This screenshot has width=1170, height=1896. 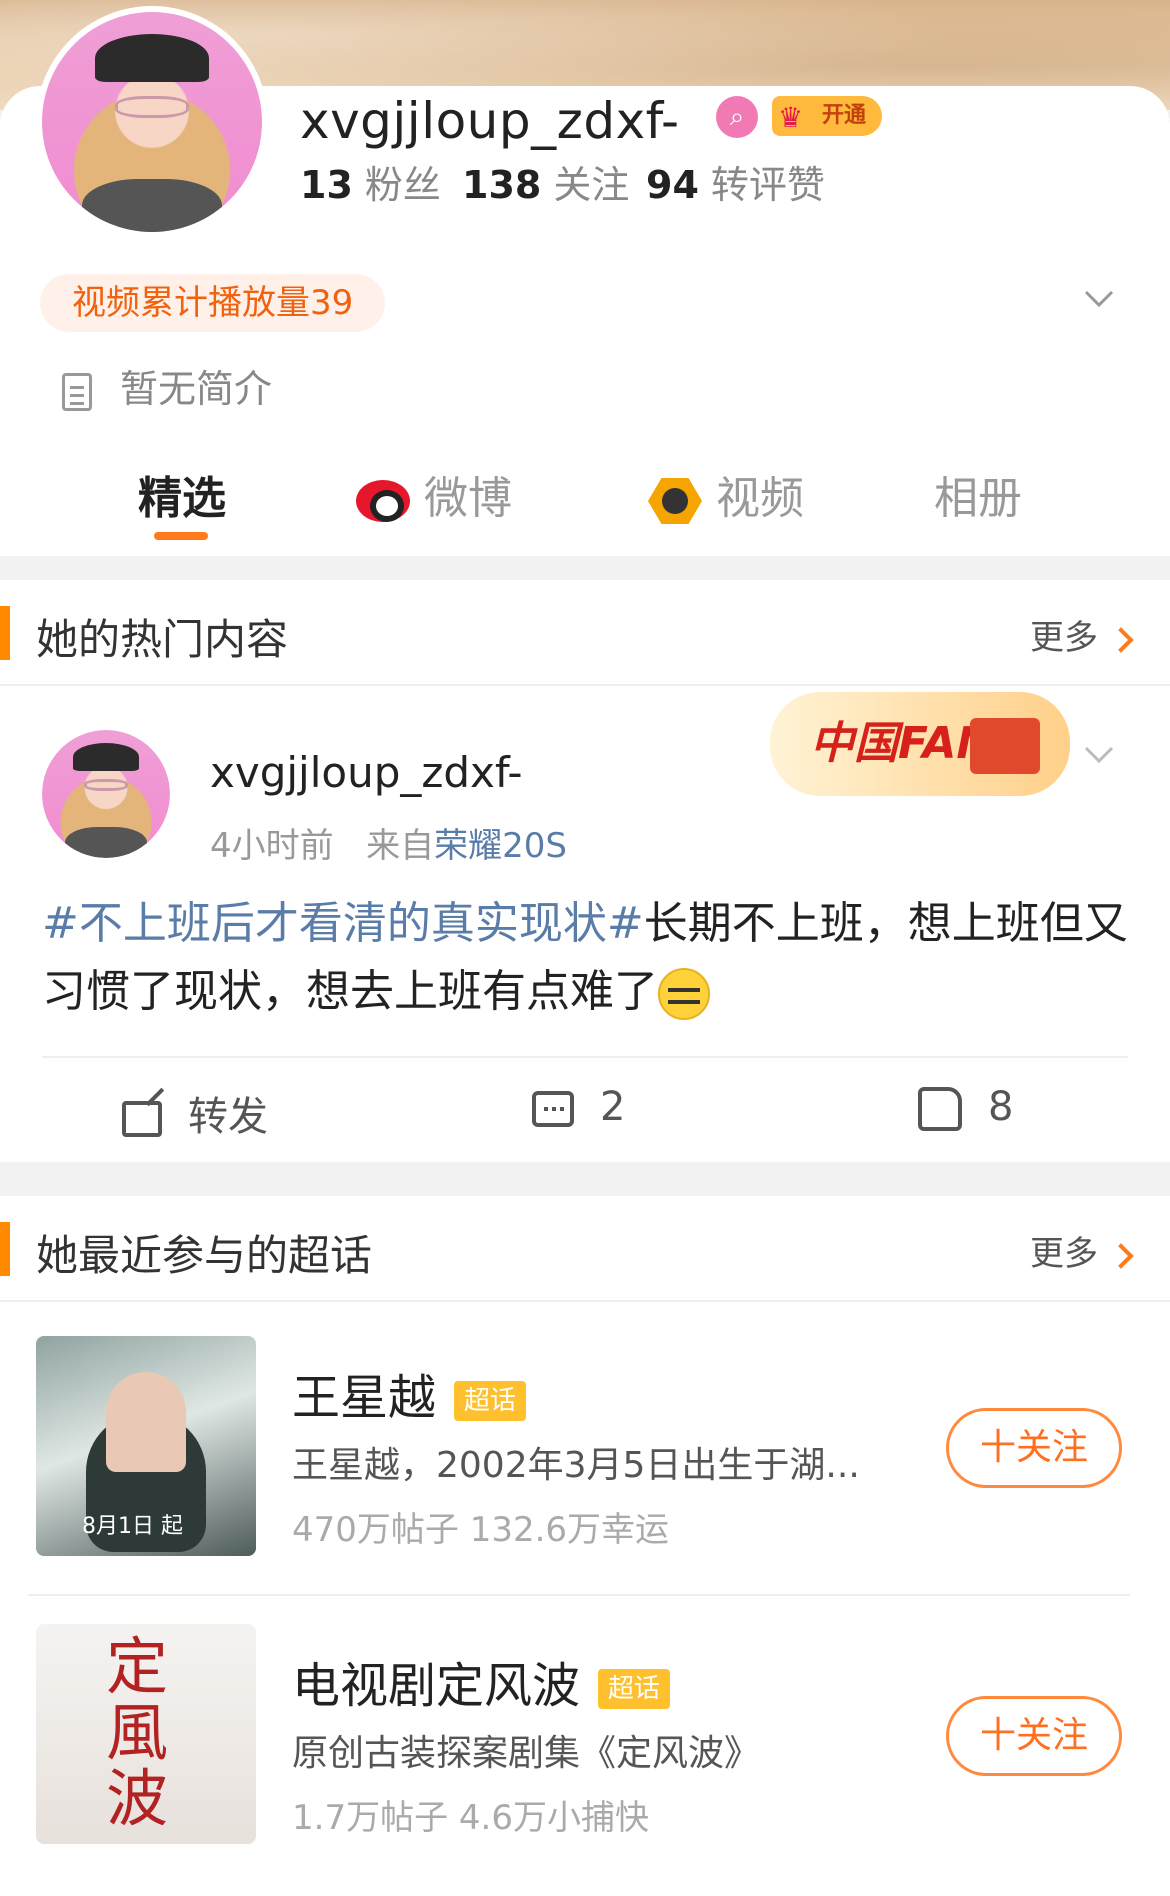 I want to click on post-from-prefix: 来自, so click(x=400, y=846).